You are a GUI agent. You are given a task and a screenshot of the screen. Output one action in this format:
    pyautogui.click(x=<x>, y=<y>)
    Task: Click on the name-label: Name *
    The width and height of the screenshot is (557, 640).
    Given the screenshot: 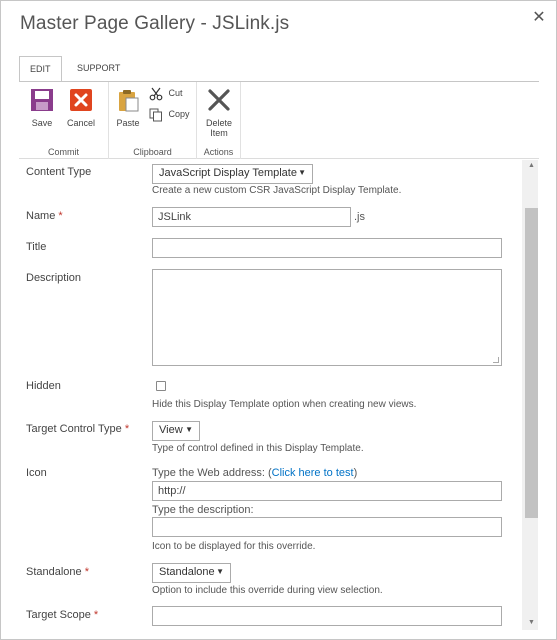 What is the action you would take?
    pyautogui.click(x=44, y=216)
    